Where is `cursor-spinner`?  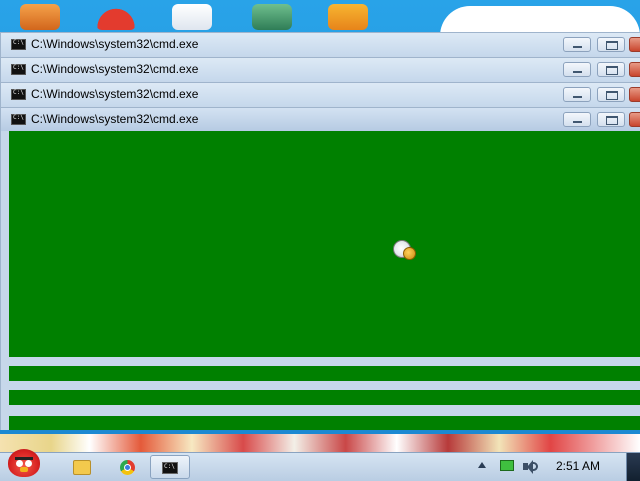 cursor-spinner is located at coordinates (409, 253).